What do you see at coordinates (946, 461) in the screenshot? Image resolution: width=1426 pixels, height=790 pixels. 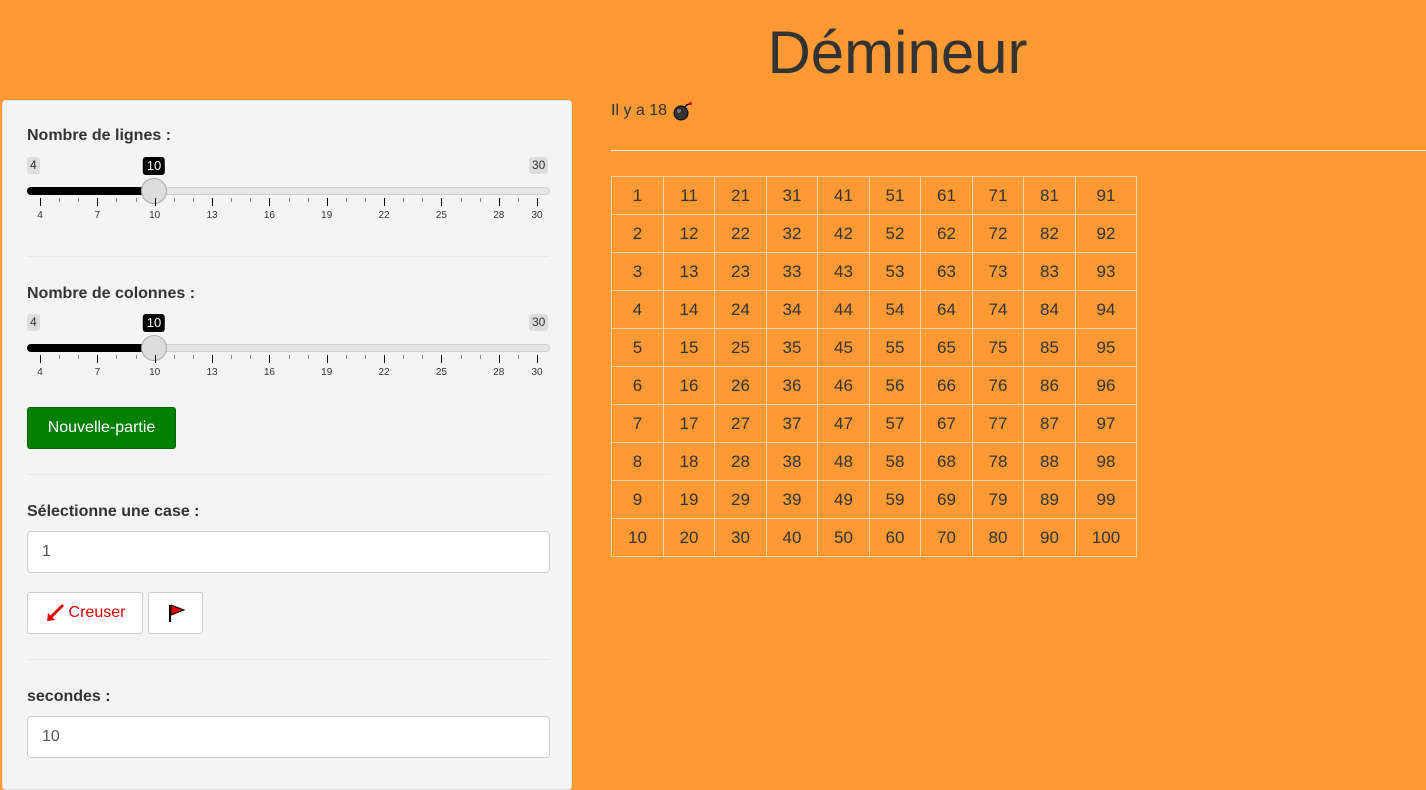 I see `grid-cell: 68` at bounding box center [946, 461].